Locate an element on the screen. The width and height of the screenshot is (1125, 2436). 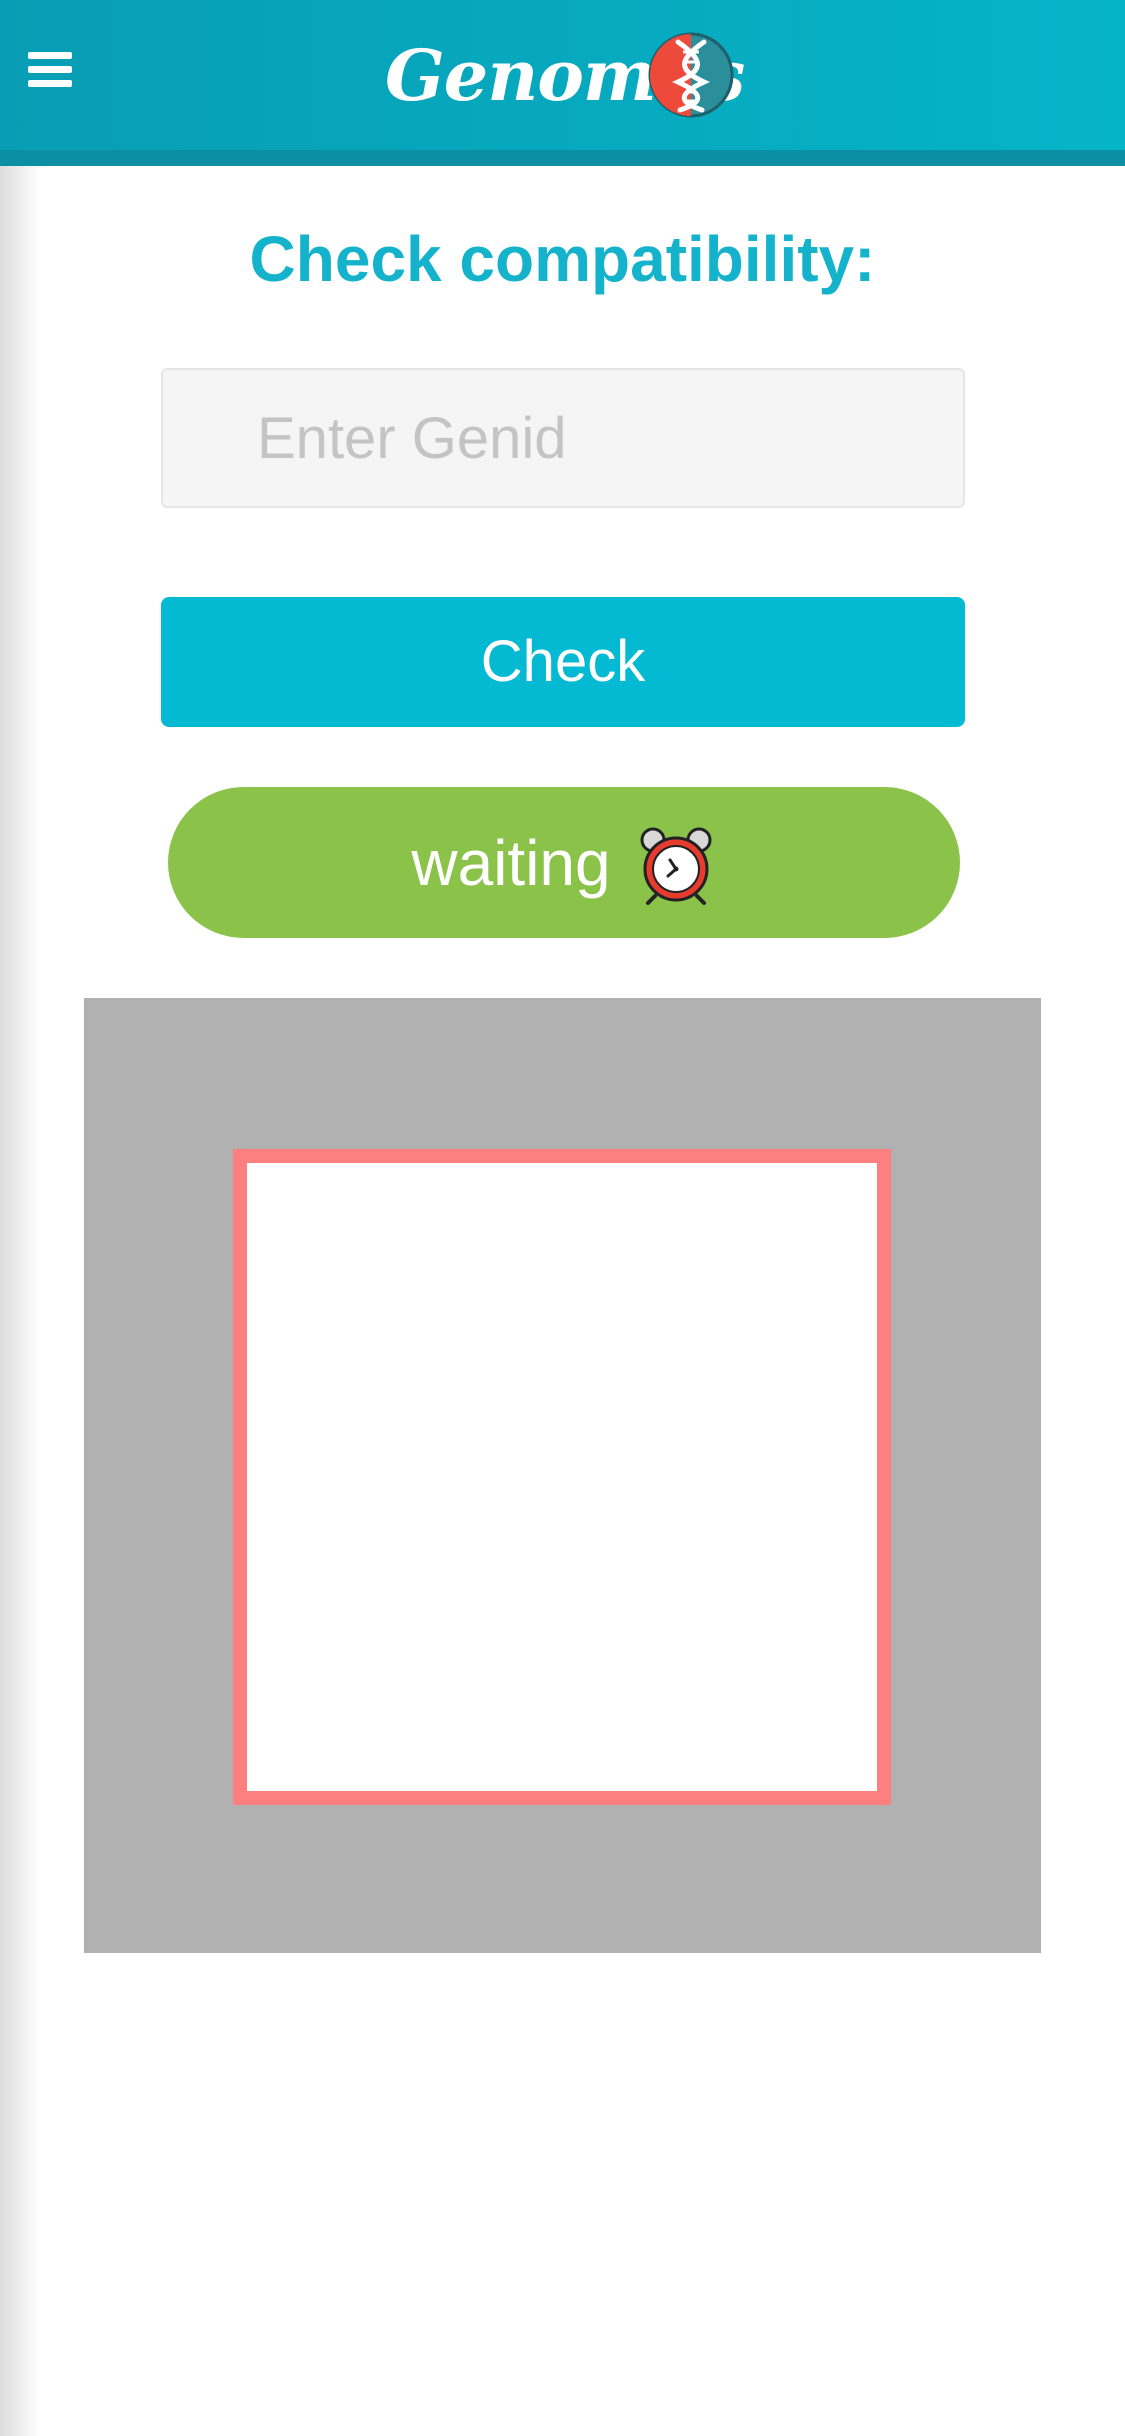
dna-logo-icon is located at coordinates (691, 75).